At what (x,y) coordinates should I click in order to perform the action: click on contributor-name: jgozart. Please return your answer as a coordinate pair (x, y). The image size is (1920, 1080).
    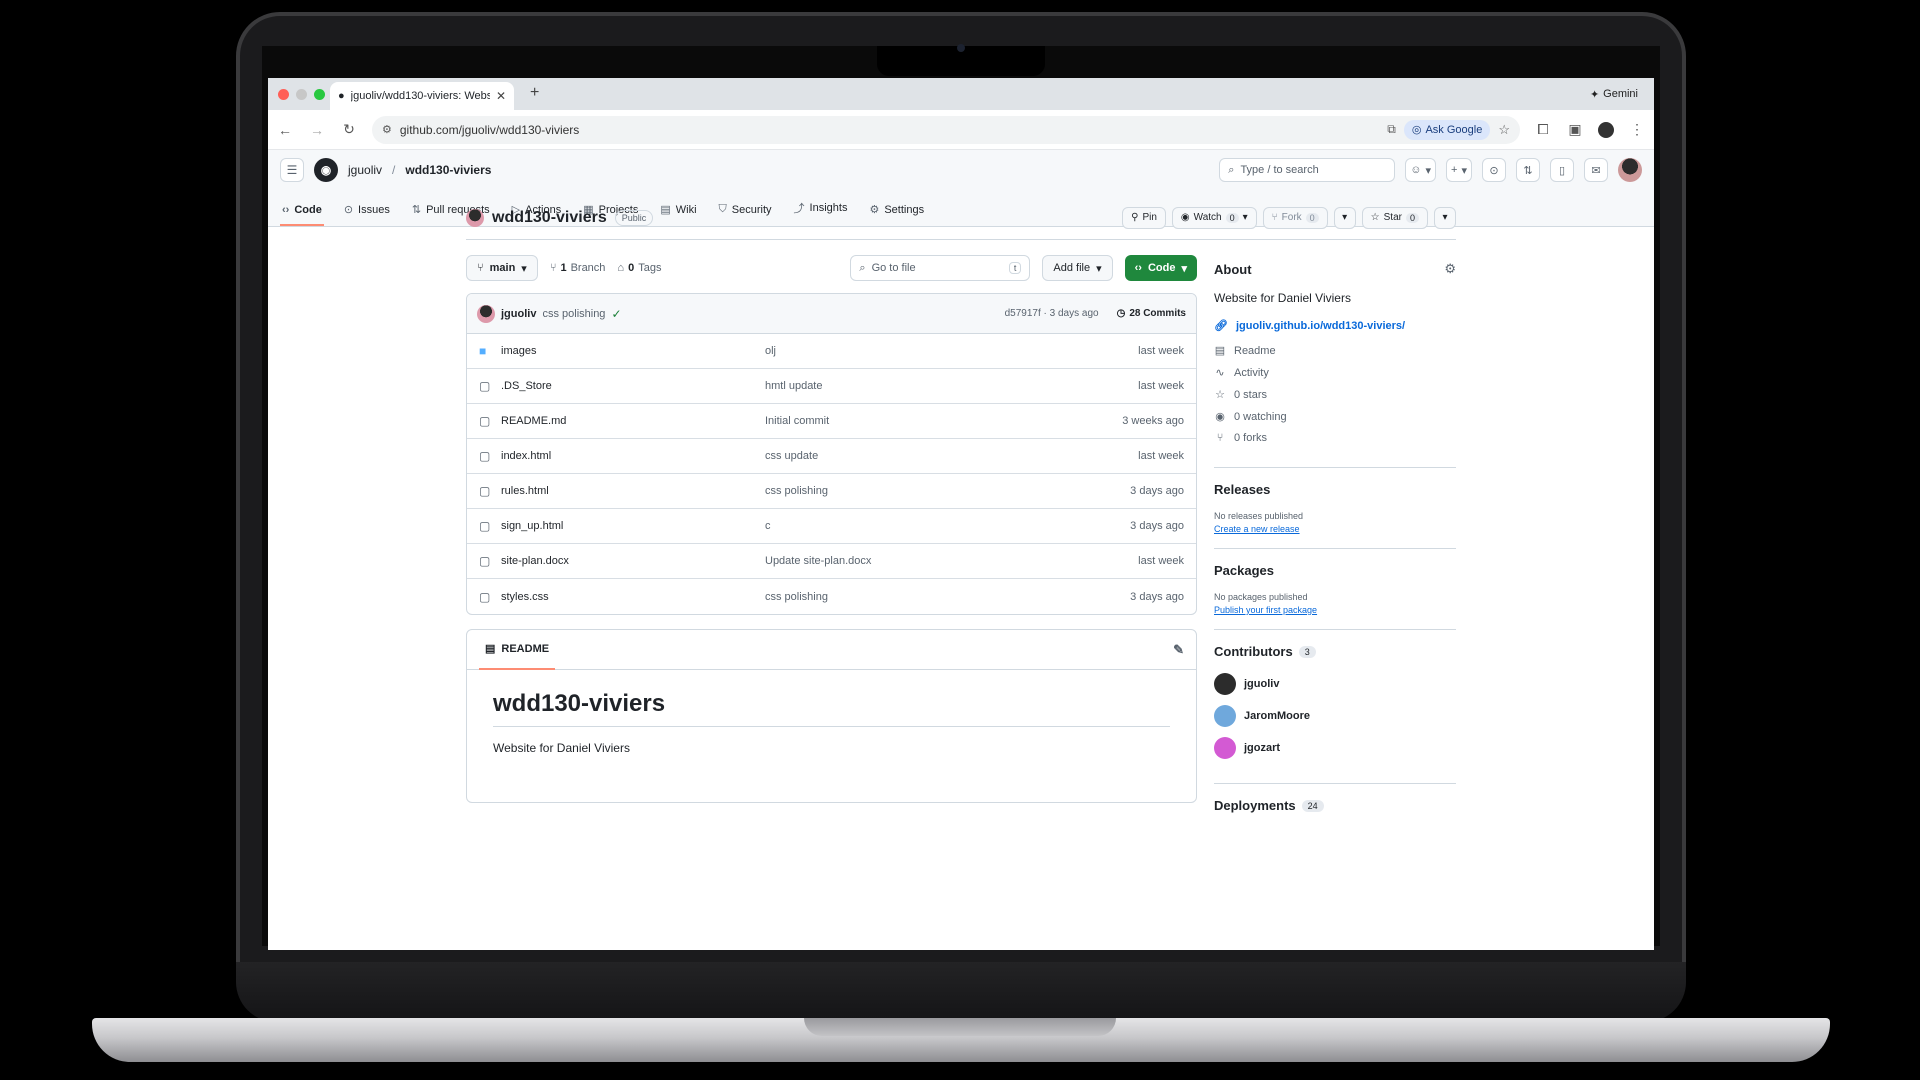
    Looking at the image, I should click on (1262, 748).